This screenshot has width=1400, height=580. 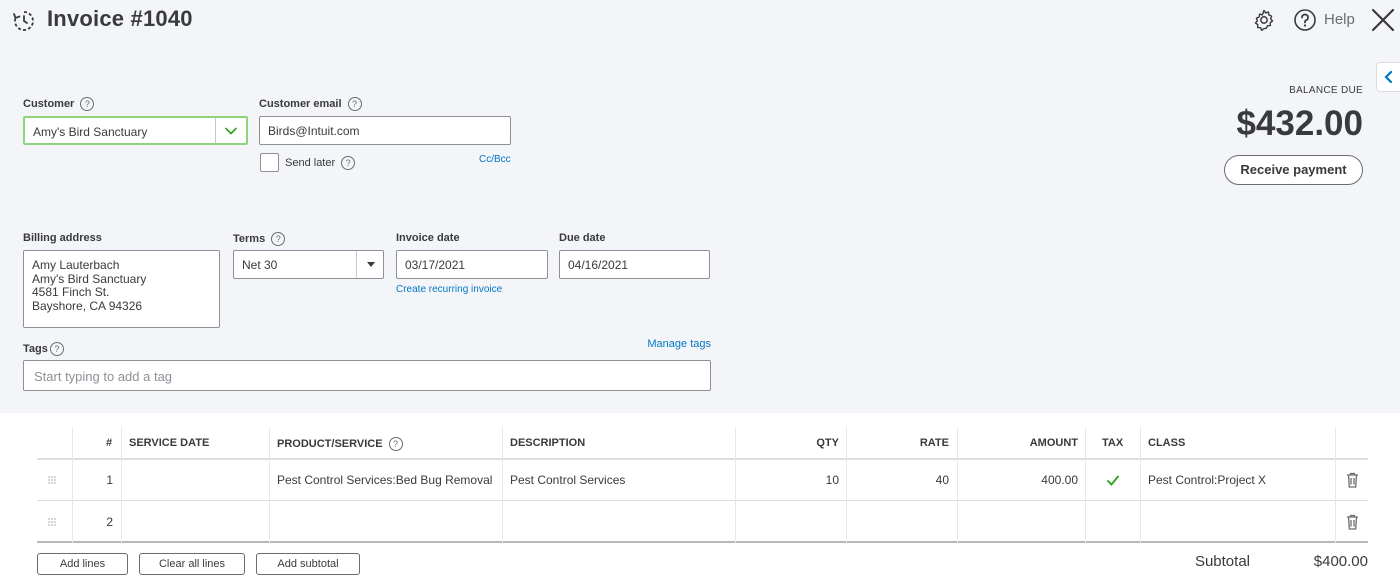 What do you see at coordinates (354, 104) in the screenshot?
I see `email-help-icon: ?` at bounding box center [354, 104].